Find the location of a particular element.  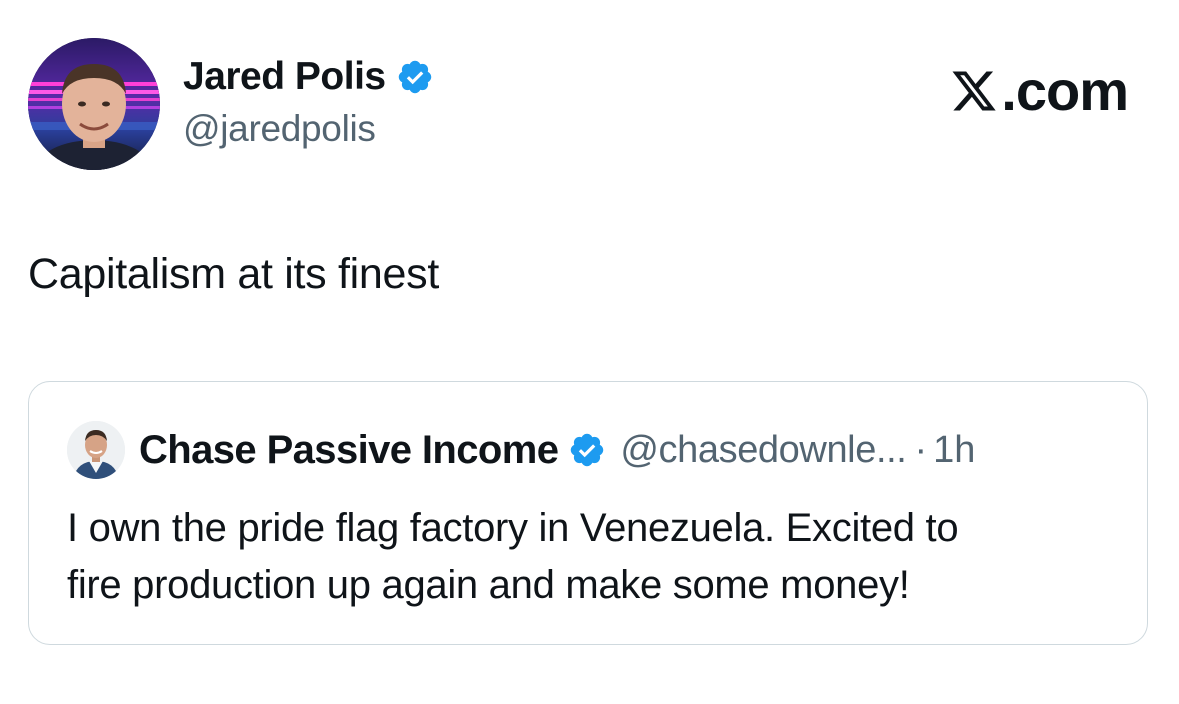

author-display-name: Jared Polis is located at coordinates (284, 77).